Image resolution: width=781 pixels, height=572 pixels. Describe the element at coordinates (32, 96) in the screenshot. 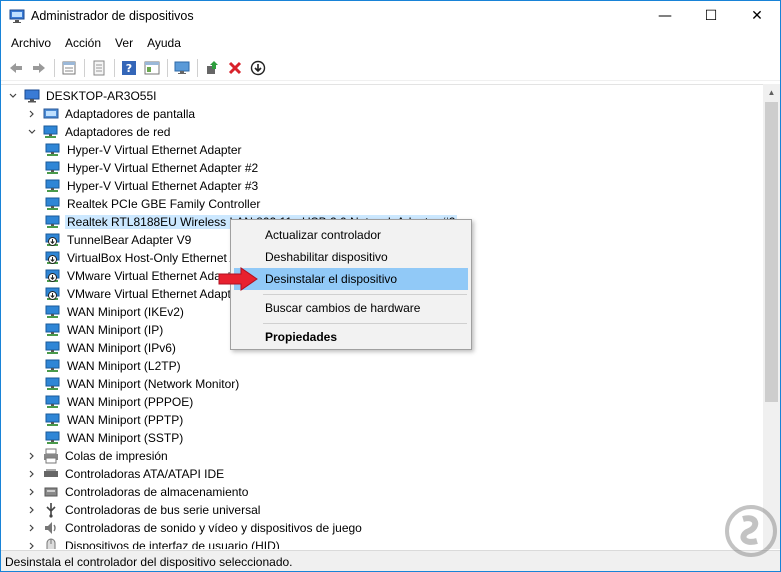

I see `computer-icon` at that location.